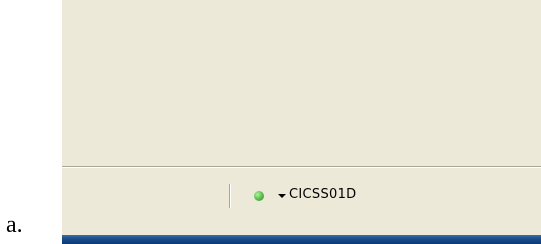  Describe the element at coordinates (14, 225) in the screenshot. I see `figure-caption: a.` at that location.